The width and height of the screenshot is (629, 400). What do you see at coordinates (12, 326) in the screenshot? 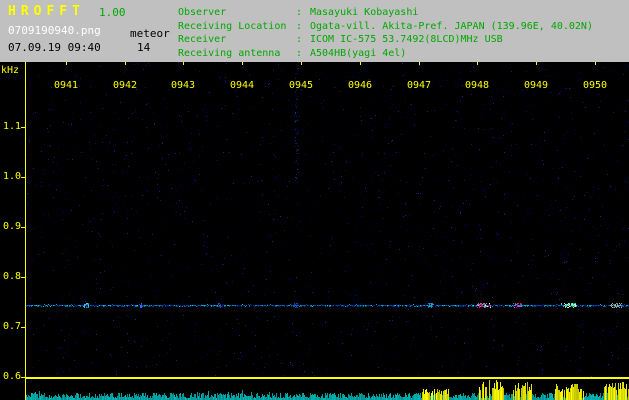
I see `y-tick-label: 0.7` at bounding box center [12, 326].